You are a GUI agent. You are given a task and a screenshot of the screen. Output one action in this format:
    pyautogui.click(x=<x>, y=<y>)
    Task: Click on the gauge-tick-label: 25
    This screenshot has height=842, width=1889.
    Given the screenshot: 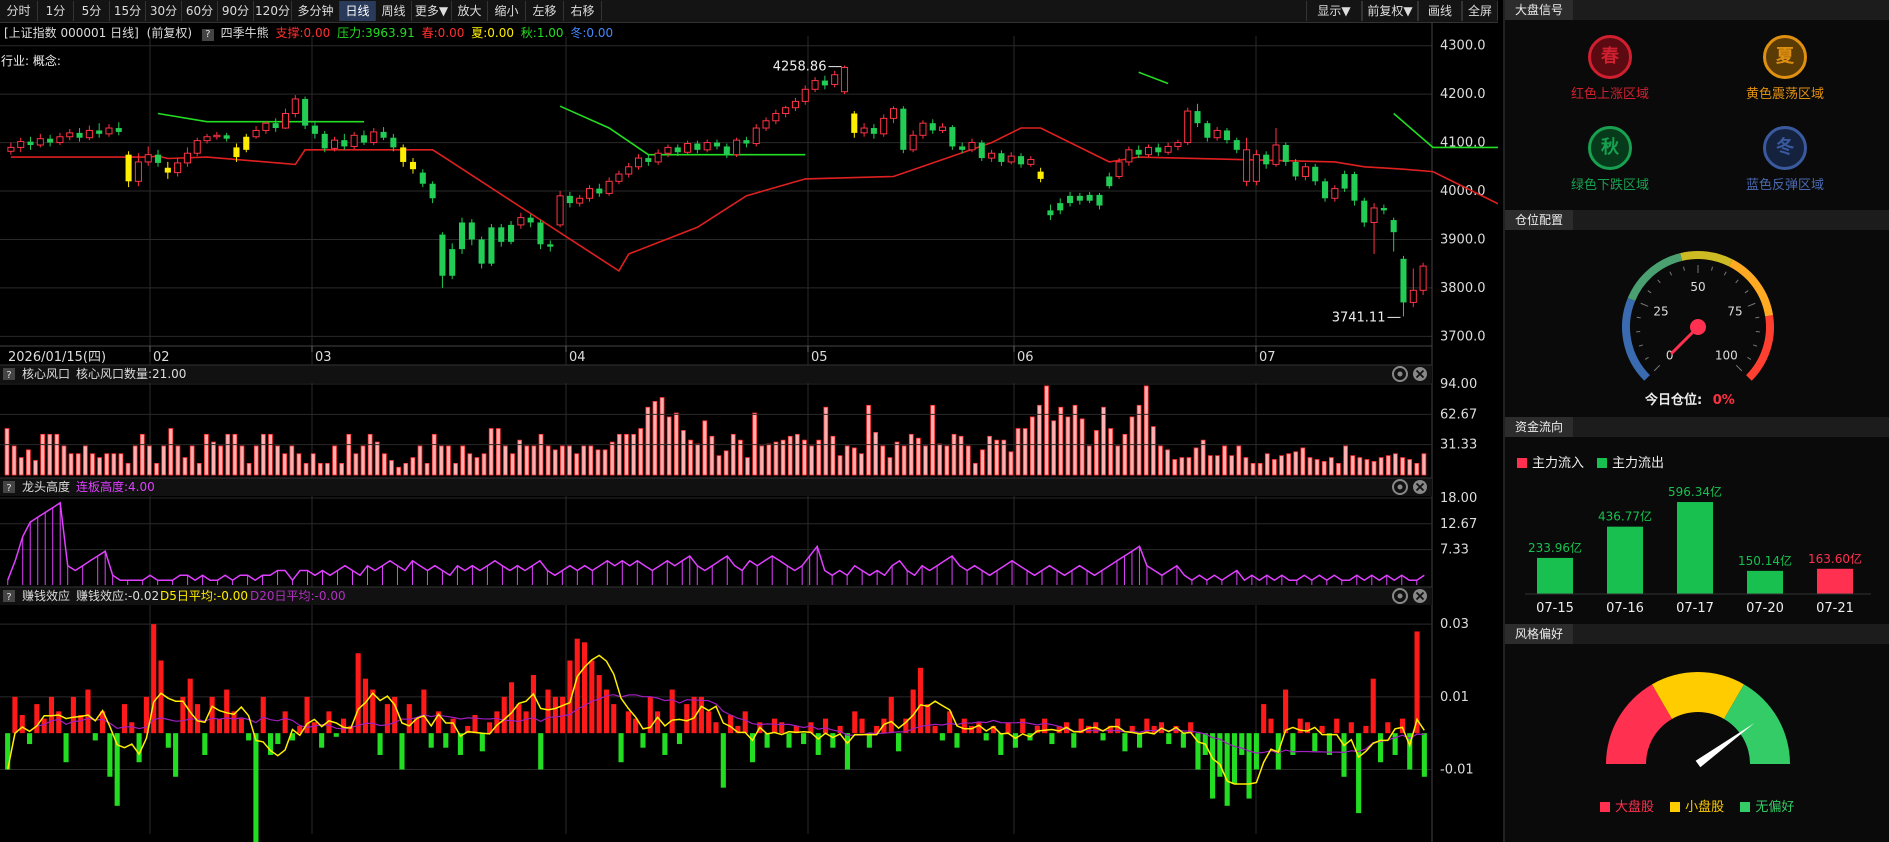 What is the action you would take?
    pyautogui.click(x=1660, y=312)
    